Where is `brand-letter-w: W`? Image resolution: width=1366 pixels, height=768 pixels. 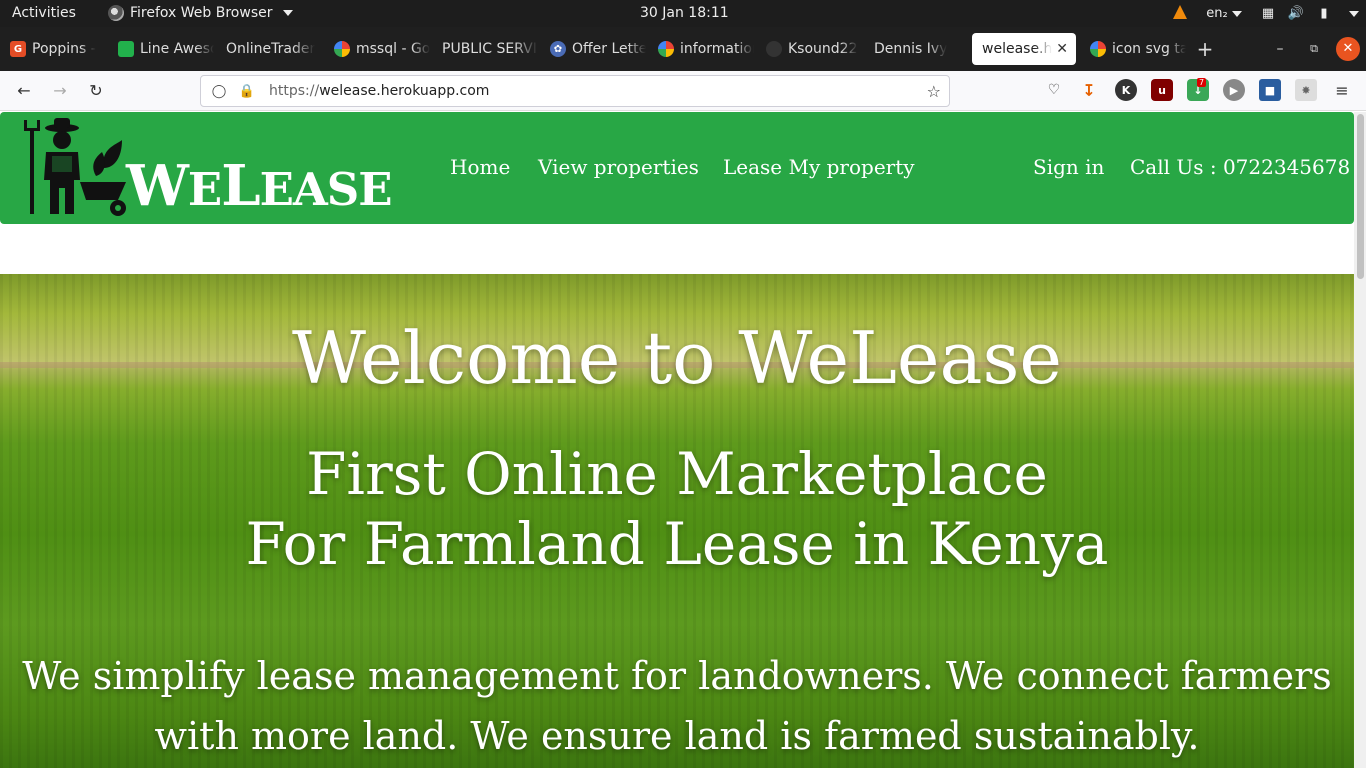
brand-letter-w: W is located at coordinates (157, 186).